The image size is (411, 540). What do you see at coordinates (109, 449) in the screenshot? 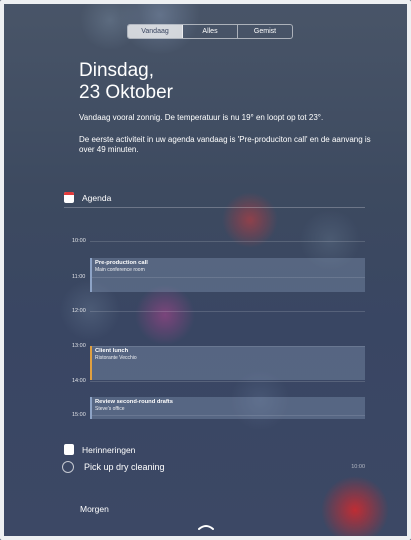
I see `reminders-title: Herinneringen` at bounding box center [109, 449].